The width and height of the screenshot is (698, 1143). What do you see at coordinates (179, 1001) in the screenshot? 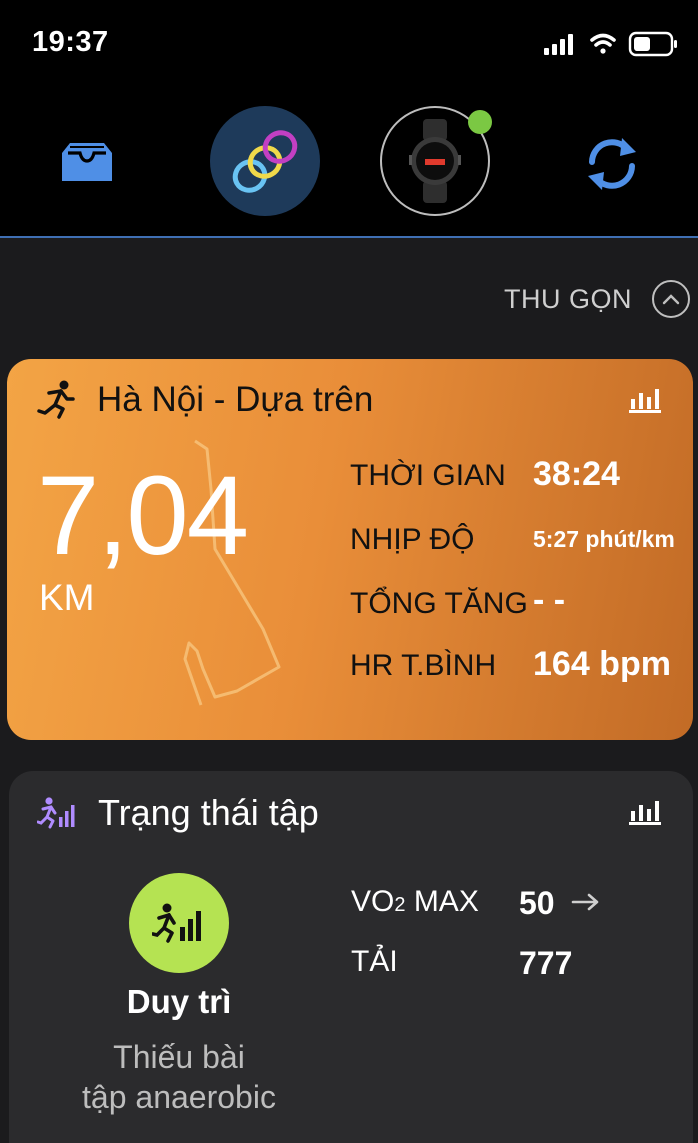
I see `training-status-value: Duy trì` at bounding box center [179, 1001].